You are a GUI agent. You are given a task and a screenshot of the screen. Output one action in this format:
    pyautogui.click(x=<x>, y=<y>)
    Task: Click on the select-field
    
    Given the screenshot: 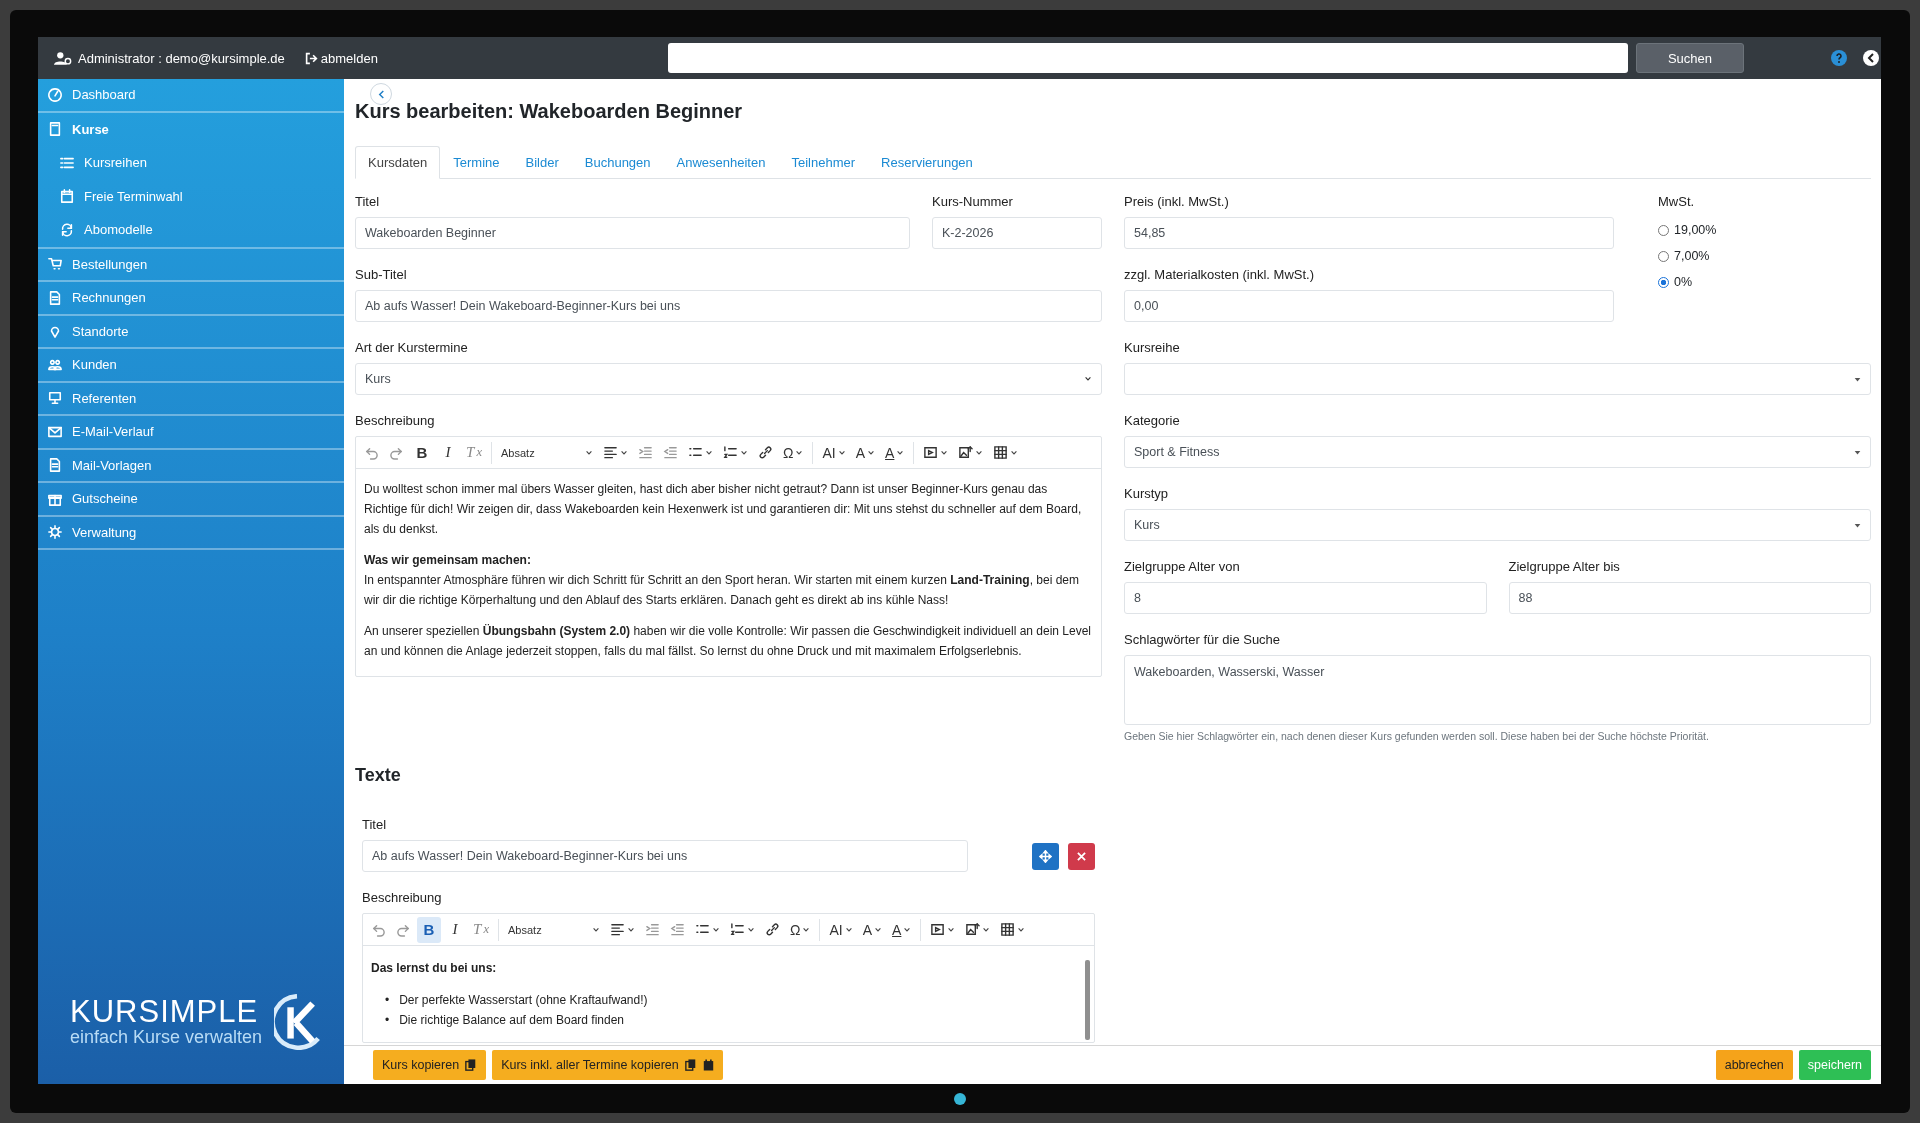 What is the action you would take?
    pyautogui.click(x=1497, y=379)
    